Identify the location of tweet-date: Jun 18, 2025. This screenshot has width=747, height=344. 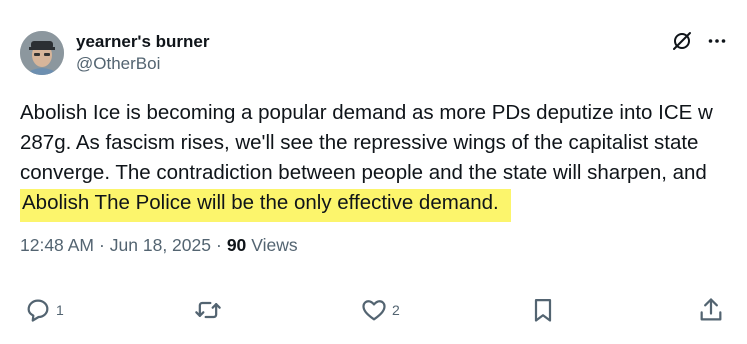
(160, 245).